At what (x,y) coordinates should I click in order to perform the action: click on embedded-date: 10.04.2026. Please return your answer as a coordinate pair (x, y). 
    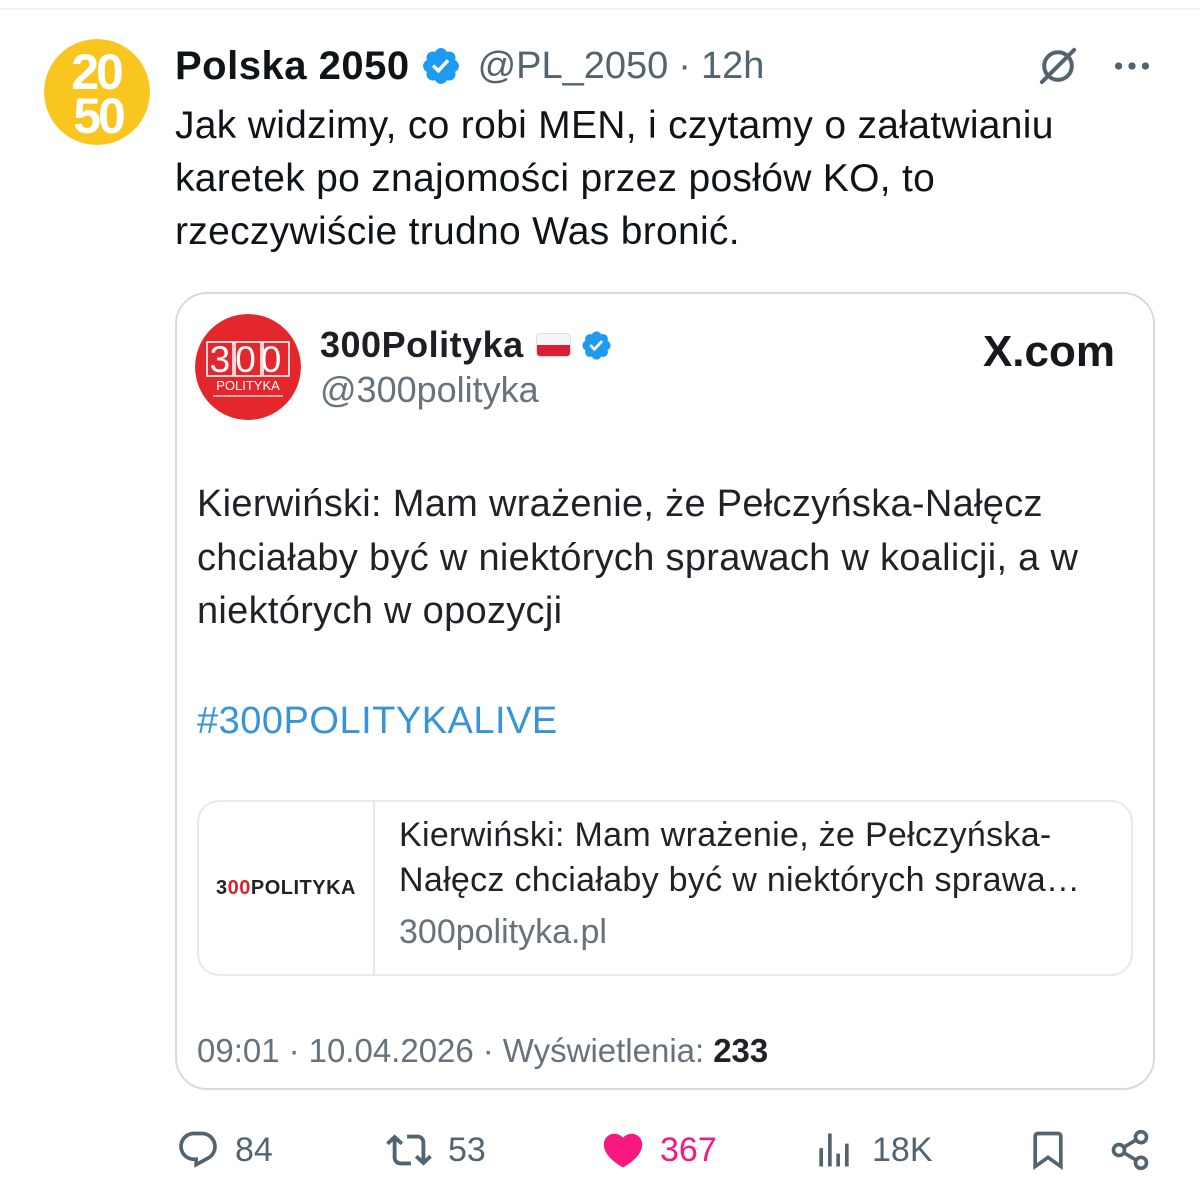
    Looking at the image, I should click on (391, 1050).